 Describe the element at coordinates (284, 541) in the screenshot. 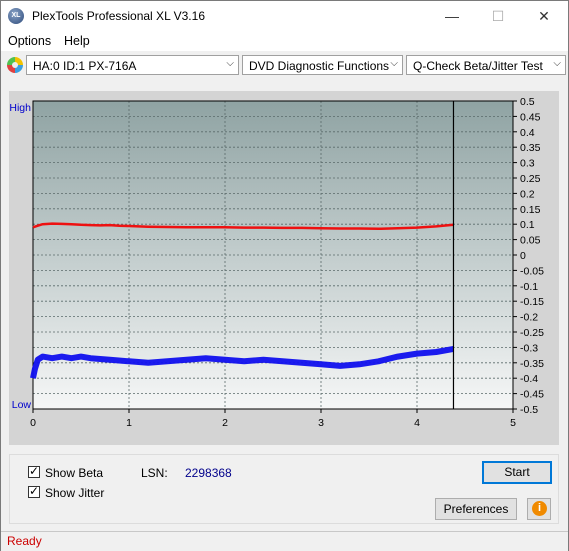

I see `status-bar: Ready` at that location.